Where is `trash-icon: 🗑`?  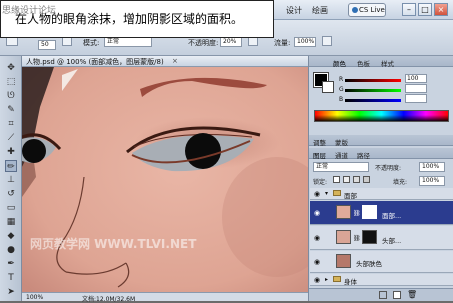
trash-icon: 🗑 is located at coordinates (412, 294).